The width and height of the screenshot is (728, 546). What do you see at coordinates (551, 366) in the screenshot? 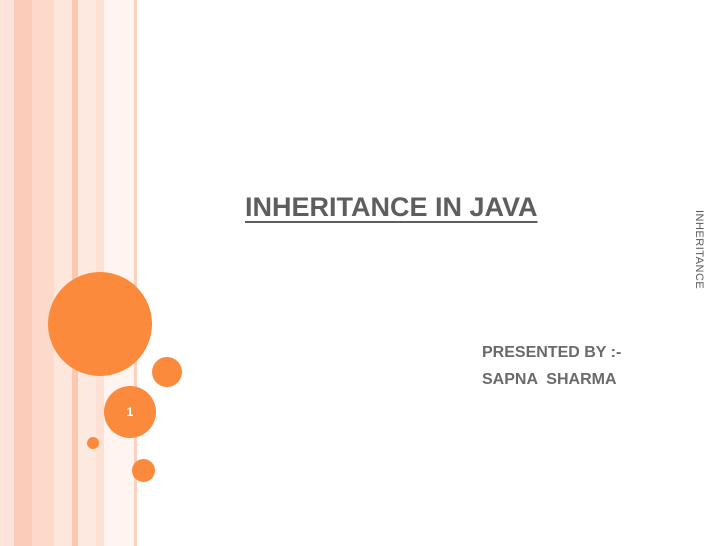
I see `presenter-block: PRESENTED BY :- SAPNA SHARMA` at bounding box center [551, 366].